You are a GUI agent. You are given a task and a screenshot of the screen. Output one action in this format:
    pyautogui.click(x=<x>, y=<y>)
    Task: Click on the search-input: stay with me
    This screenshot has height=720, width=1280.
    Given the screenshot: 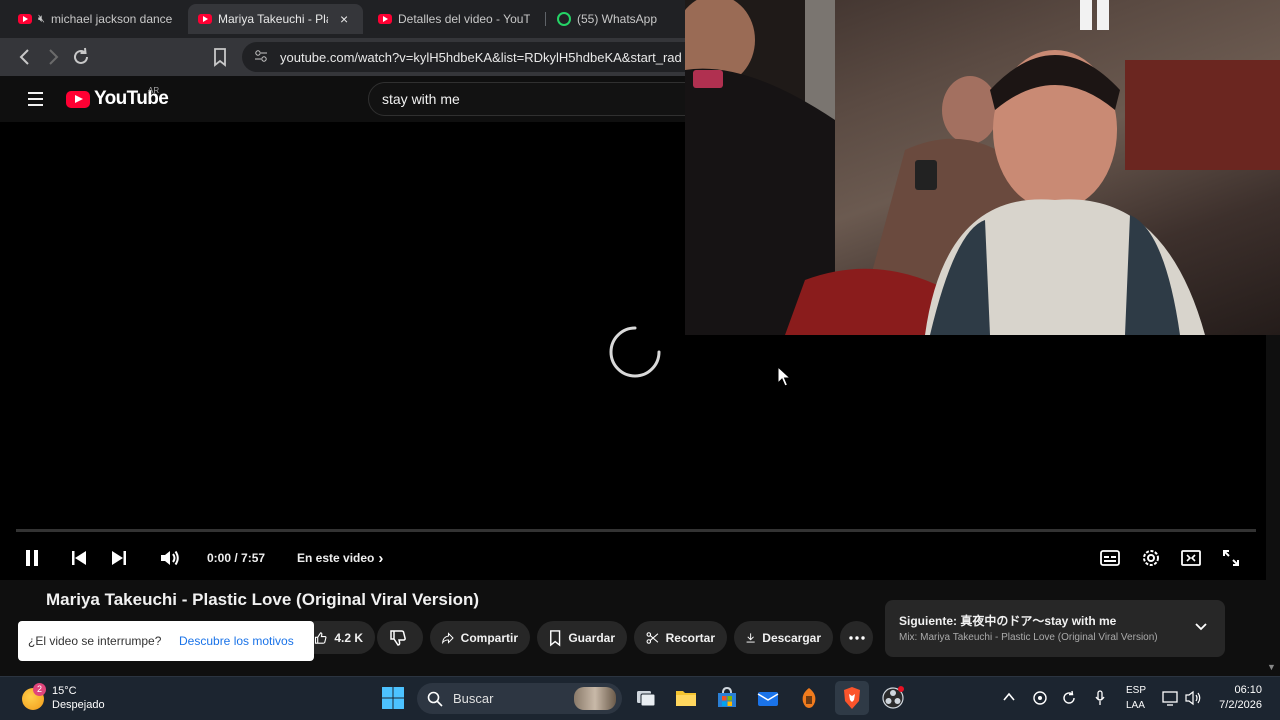 What is the action you would take?
    pyautogui.click(x=533, y=99)
    